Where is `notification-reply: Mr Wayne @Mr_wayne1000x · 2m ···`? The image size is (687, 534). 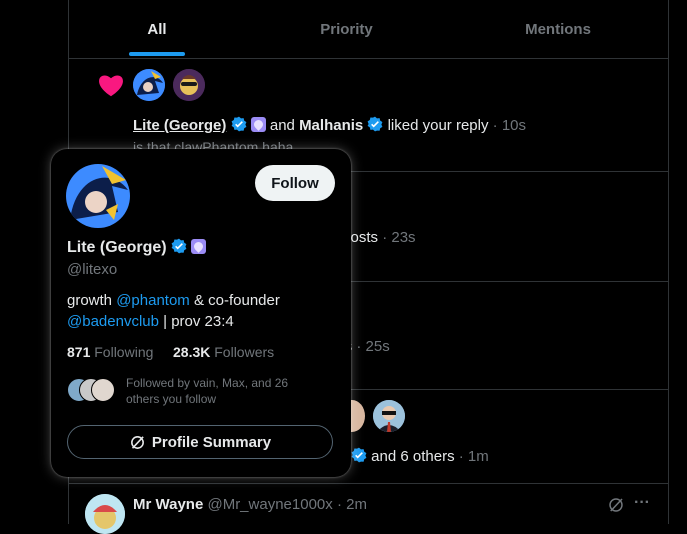
notification-reply: Mr Wayne @Mr_wayne1000x · 2m ··· is located at coordinates (368, 509).